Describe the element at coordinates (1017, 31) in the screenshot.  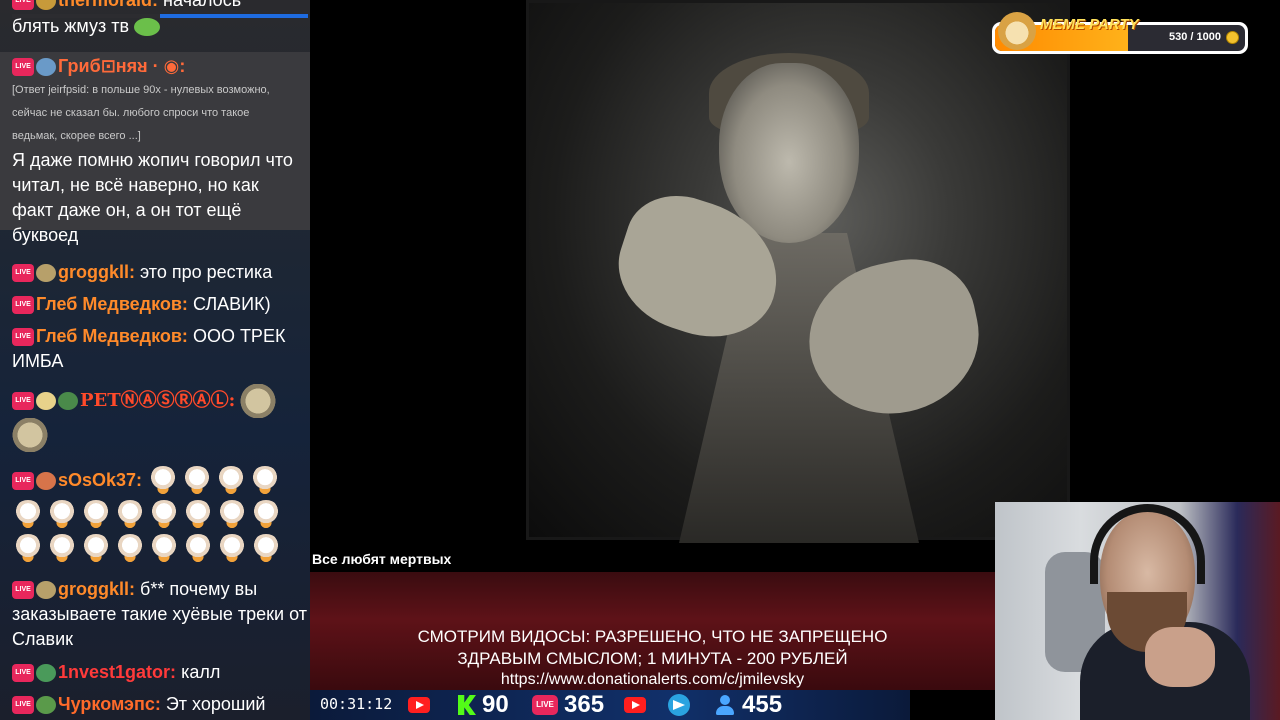
I see `doge-icon` at that location.